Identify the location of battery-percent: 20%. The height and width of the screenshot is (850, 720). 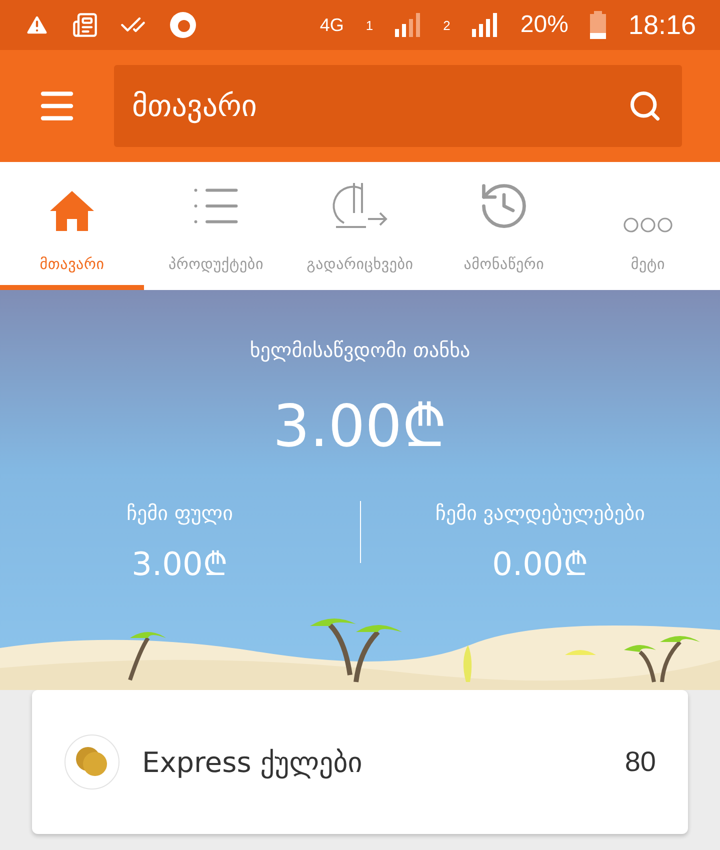
(544, 25).